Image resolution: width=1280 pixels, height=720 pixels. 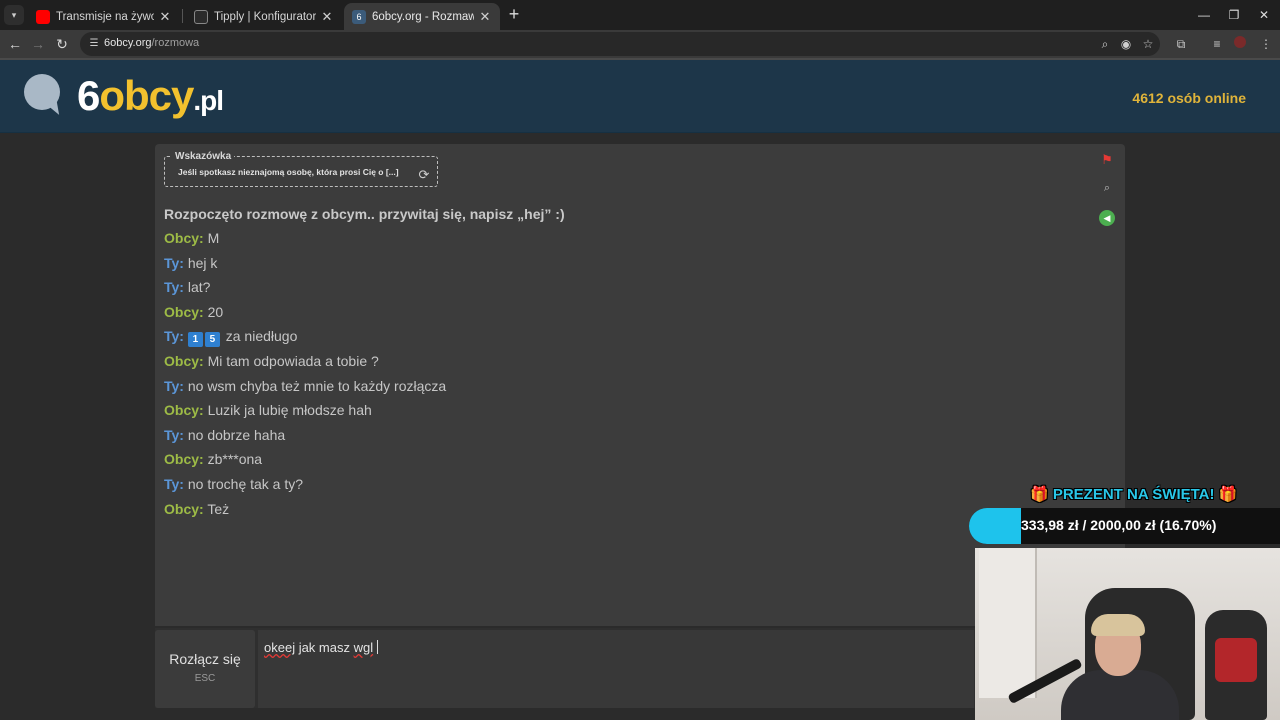 What do you see at coordinates (317, 385) in the screenshot?
I see `message-text: no wsm chyba też mnie to każdy rozłącza` at bounding box center [317, 385].